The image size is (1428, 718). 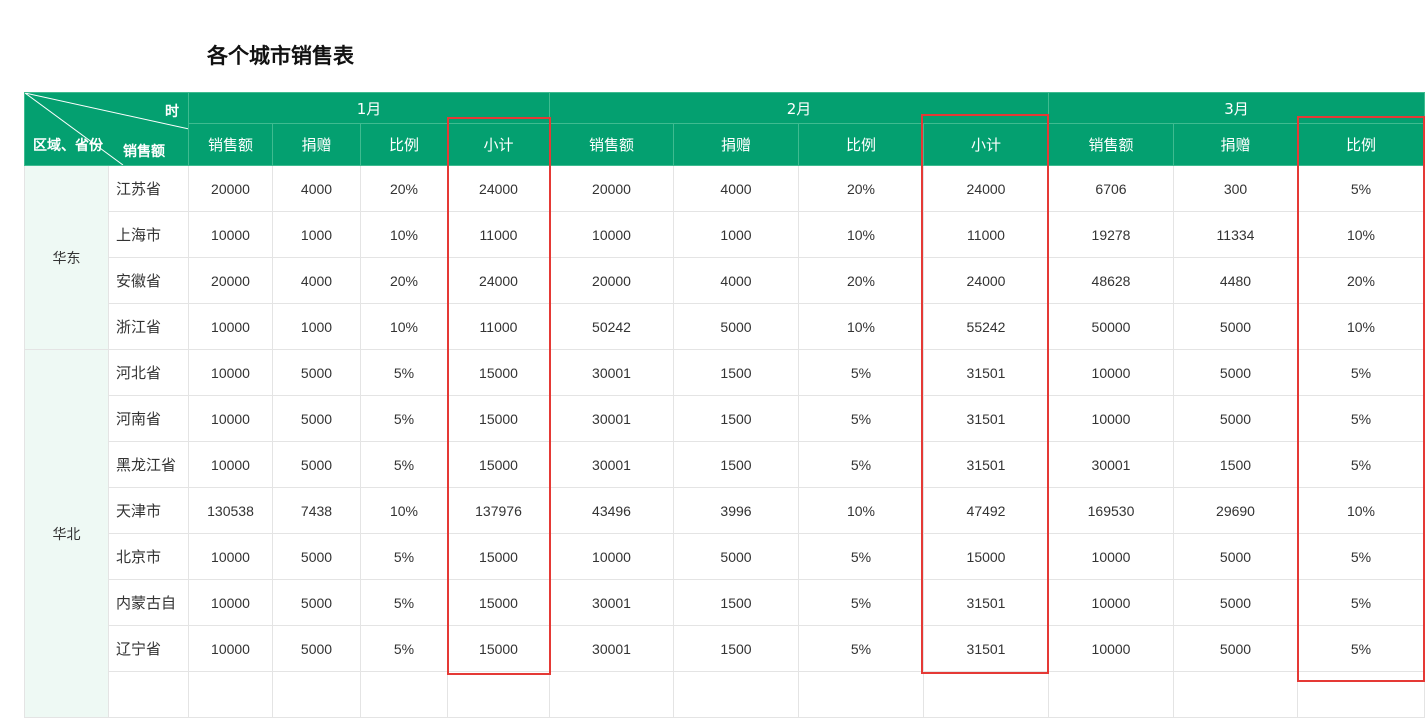 I want to click on province-cell: 河北省, so click(x=148, y=372).